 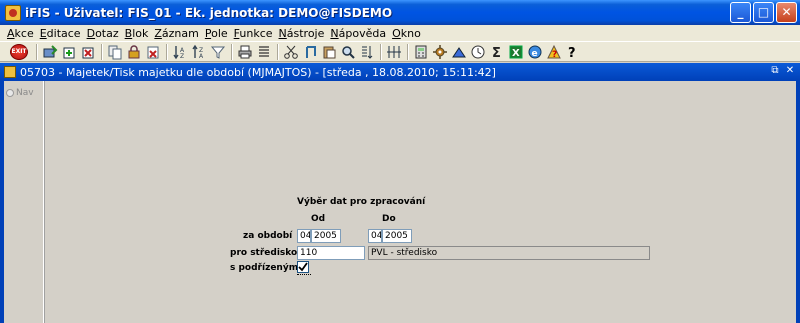 What do you see at coordinates (304, 236) in the screenshot?
I see `od-month-input: 04` at bounding box center [304, 236].